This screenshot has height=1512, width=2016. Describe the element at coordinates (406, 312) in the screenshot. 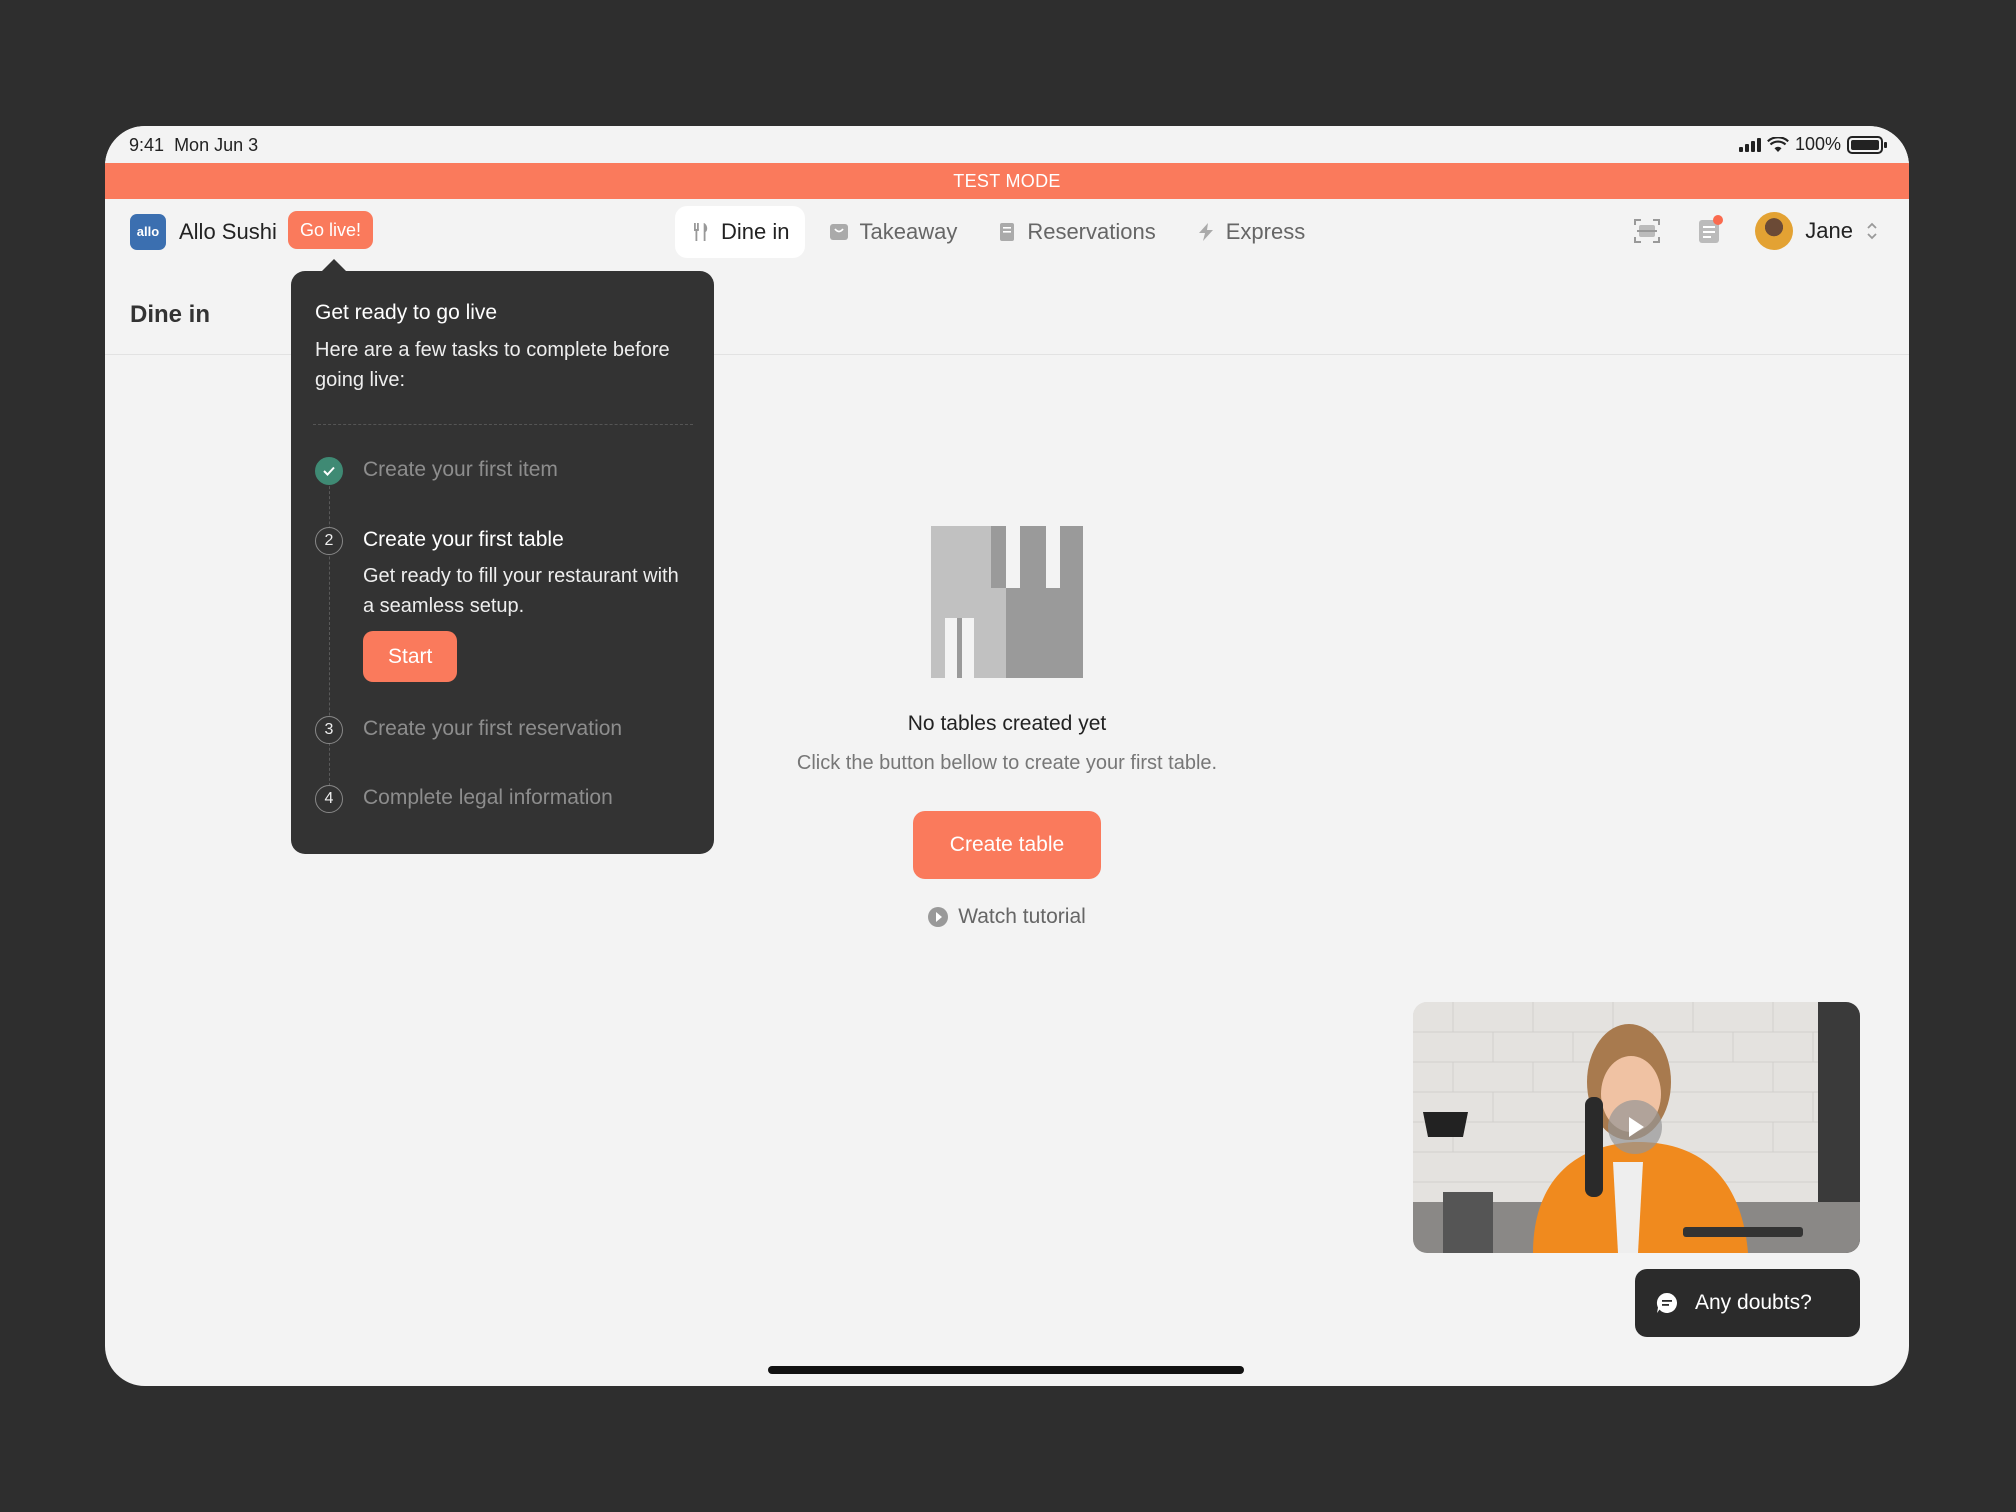

I see `popover-title: Get ready to go live` at that location.